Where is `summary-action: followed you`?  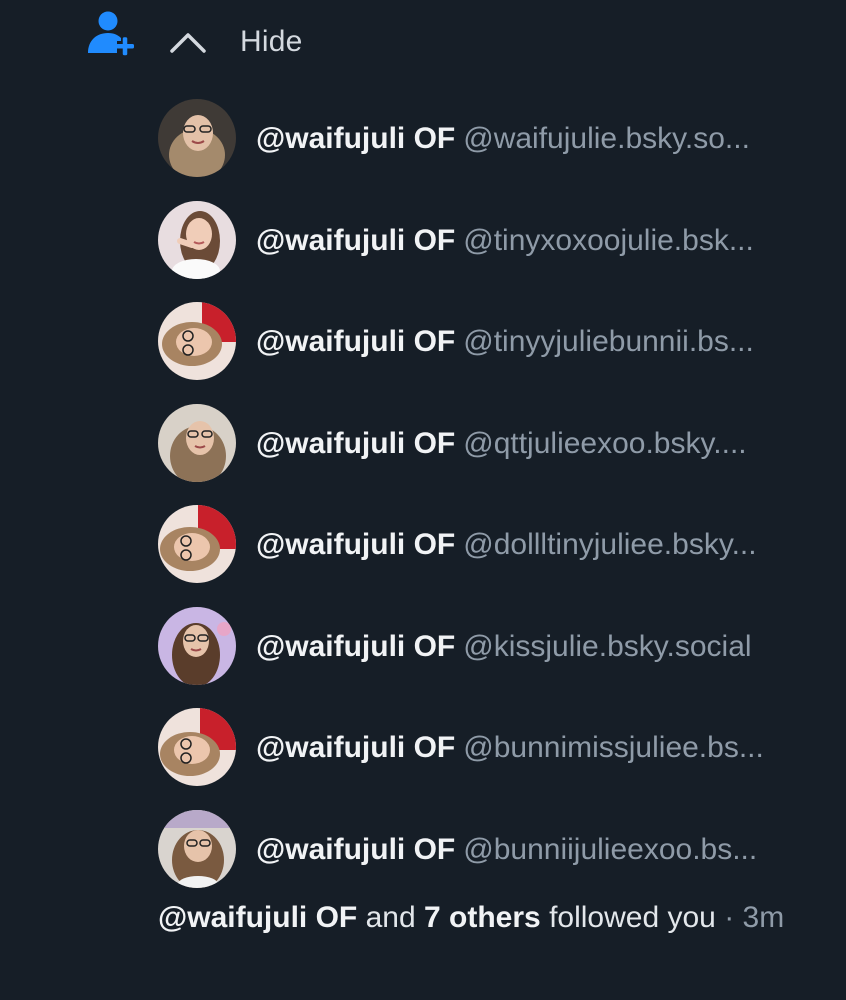
summary-action: followed you is located at coordinates (632, 917).